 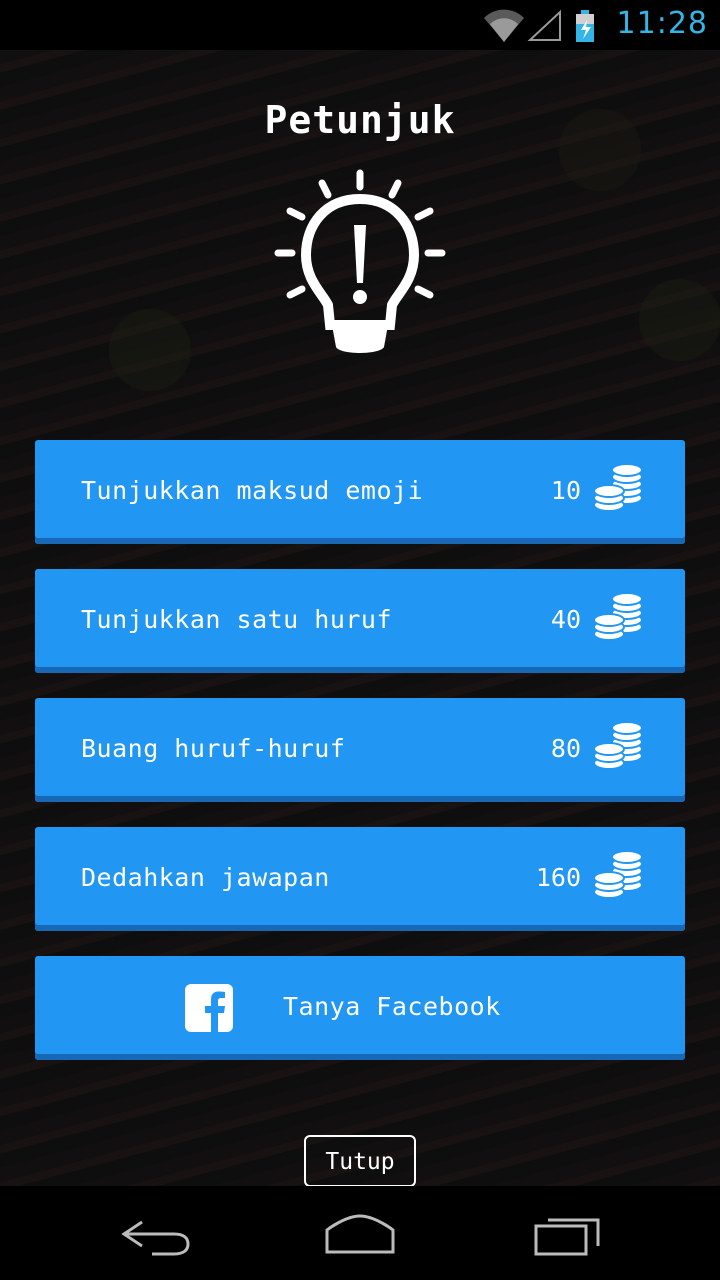 What do you see at coordinates (565, 748) in the screenshot?
I see `hint-cost: 80` at bounding box center [565, 748].